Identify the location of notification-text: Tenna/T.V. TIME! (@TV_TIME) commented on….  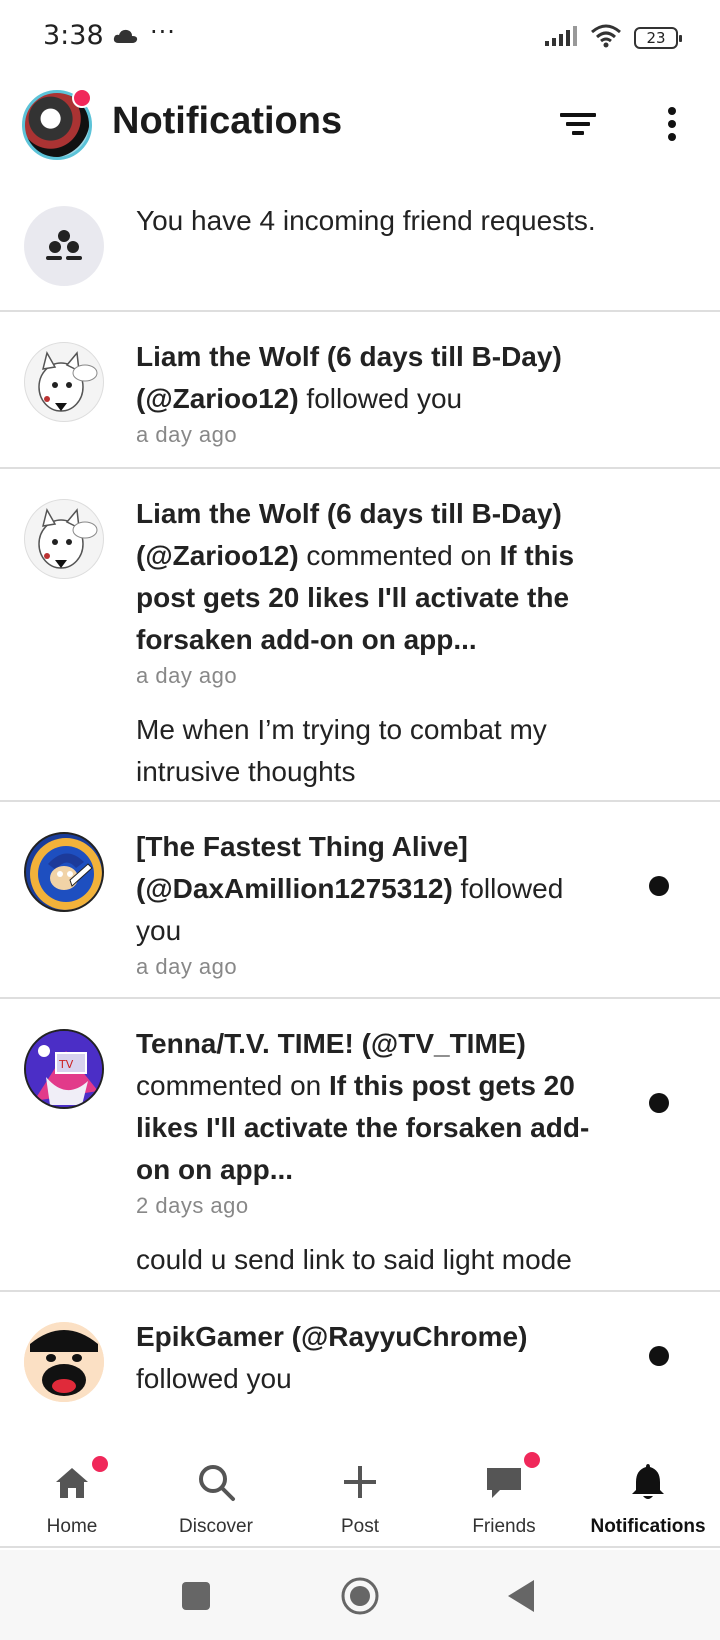
(378, 1107).